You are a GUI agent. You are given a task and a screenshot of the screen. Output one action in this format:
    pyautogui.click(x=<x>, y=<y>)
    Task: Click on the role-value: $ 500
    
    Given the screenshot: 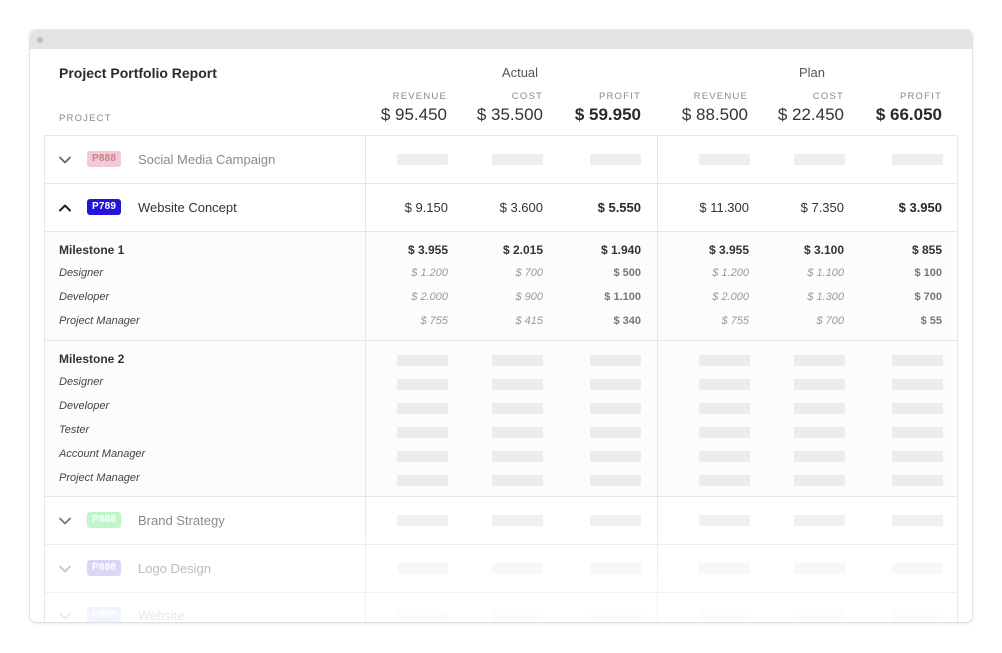 What is the action you would take?
    pyautogui.click(x=627, y=273)
    